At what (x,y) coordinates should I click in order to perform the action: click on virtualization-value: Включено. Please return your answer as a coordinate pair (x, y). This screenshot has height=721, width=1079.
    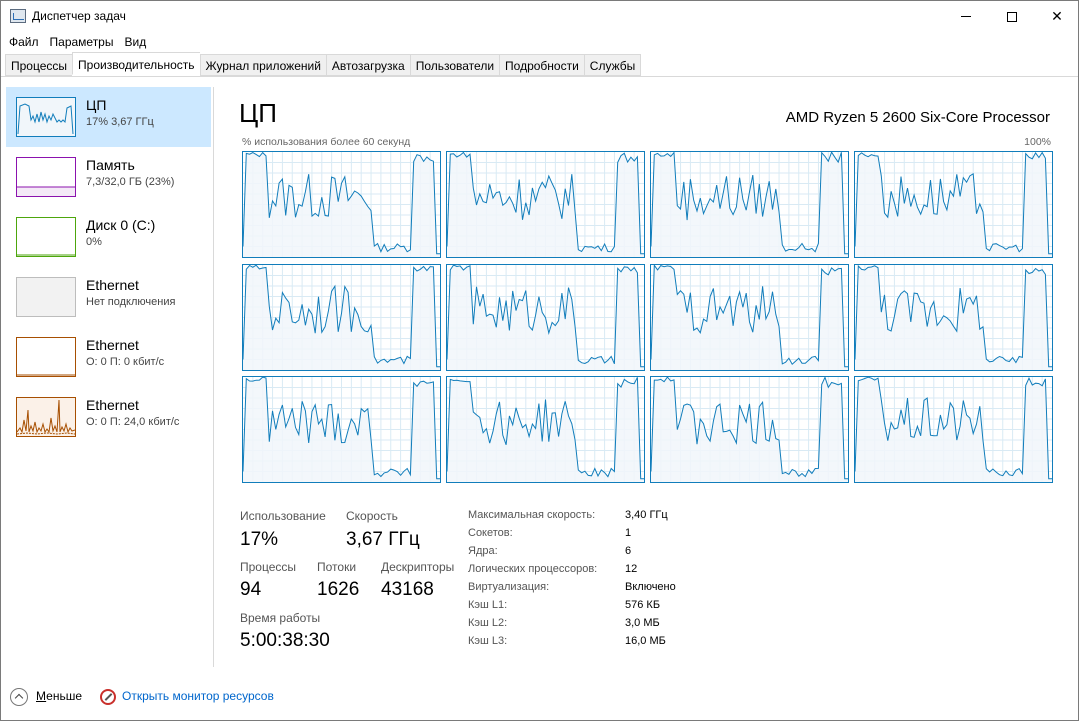
    Looking at the image, I should click on (650, 587).